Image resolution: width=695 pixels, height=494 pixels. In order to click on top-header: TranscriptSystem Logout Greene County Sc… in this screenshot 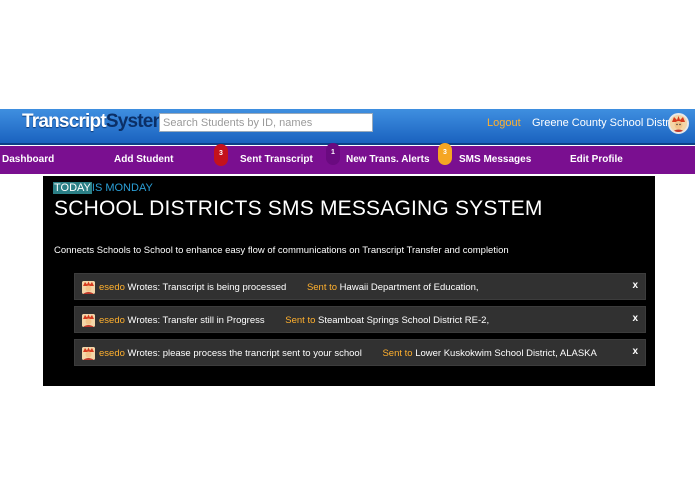, I will do `click(347, 127)`.